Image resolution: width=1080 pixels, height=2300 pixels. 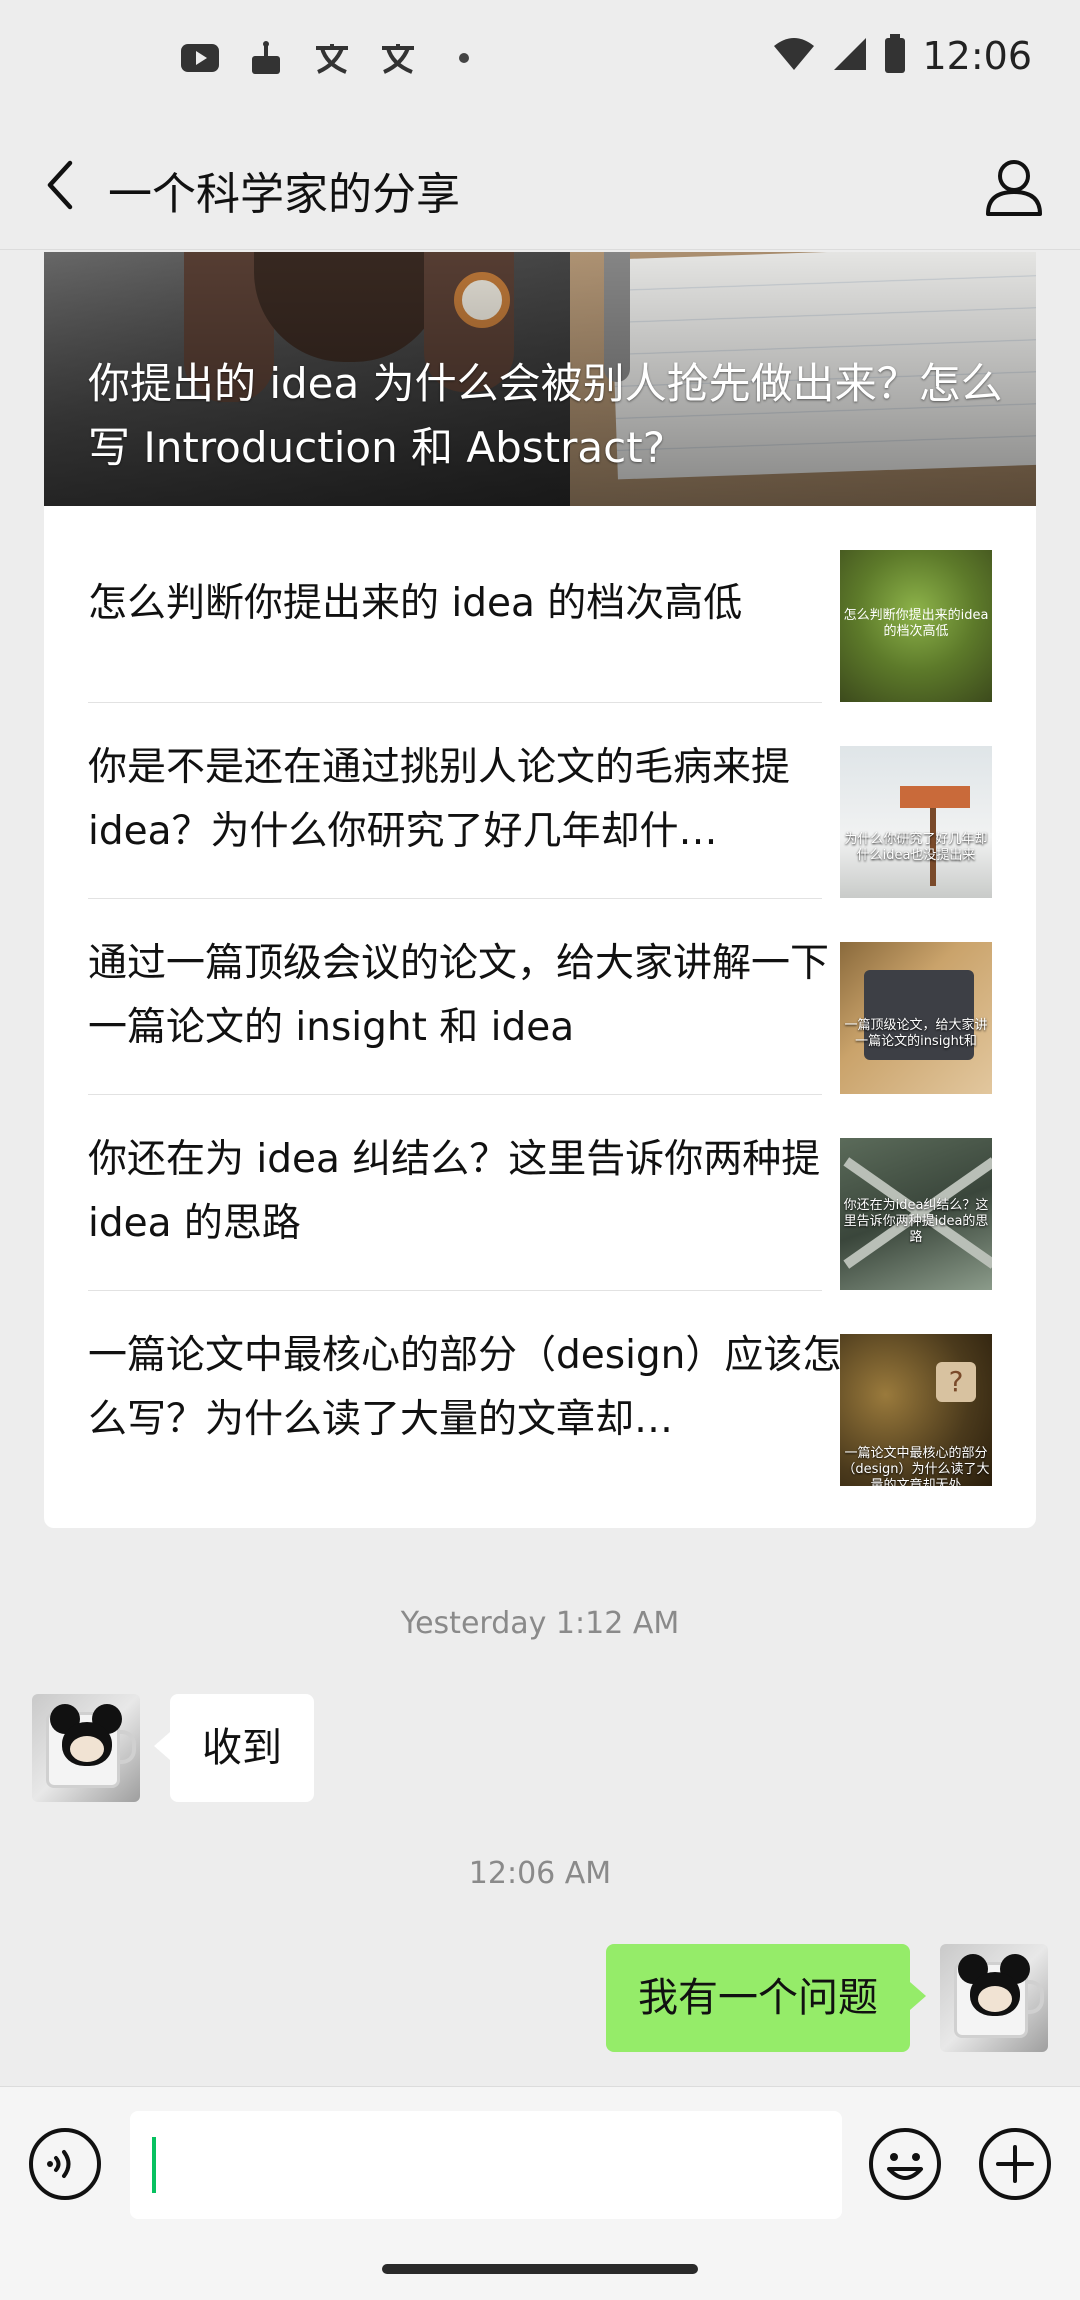 I want to click on person-icon, so click(x=1014, y=188).